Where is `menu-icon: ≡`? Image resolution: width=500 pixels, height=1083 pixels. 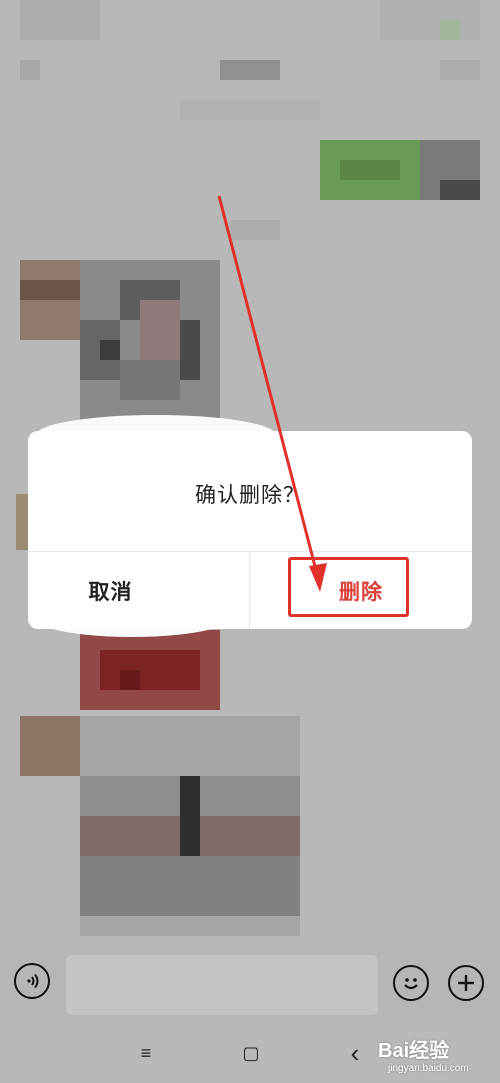
menu-icon: ≡ is located at coordinates (146, 1052).